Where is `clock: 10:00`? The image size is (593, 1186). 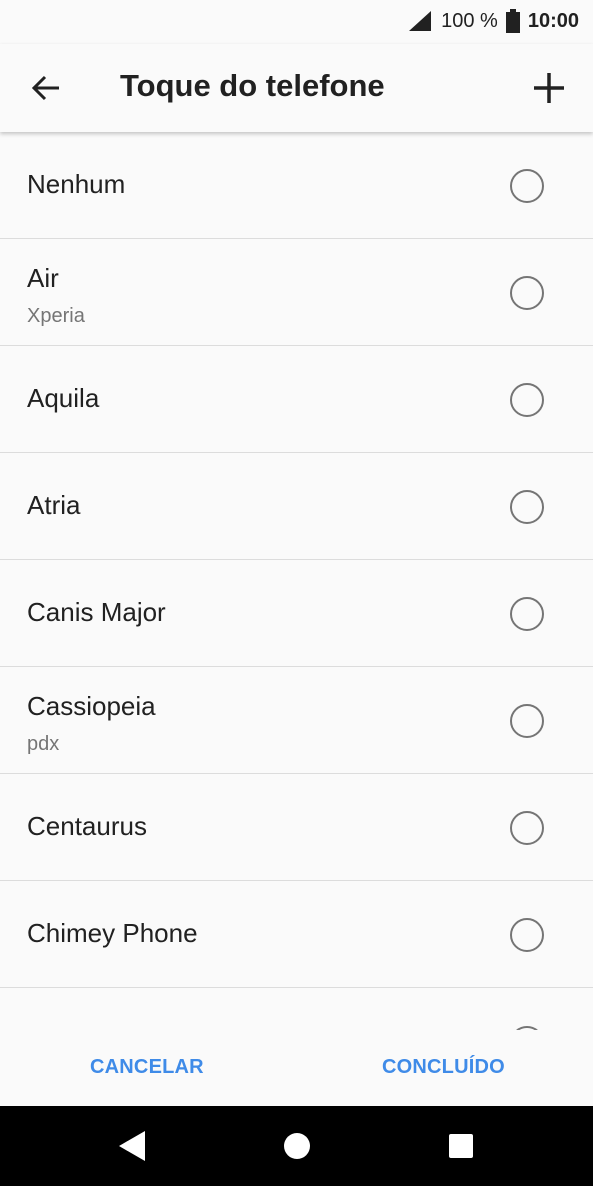
clock: 10:00 is located at coordinates (553, 20).